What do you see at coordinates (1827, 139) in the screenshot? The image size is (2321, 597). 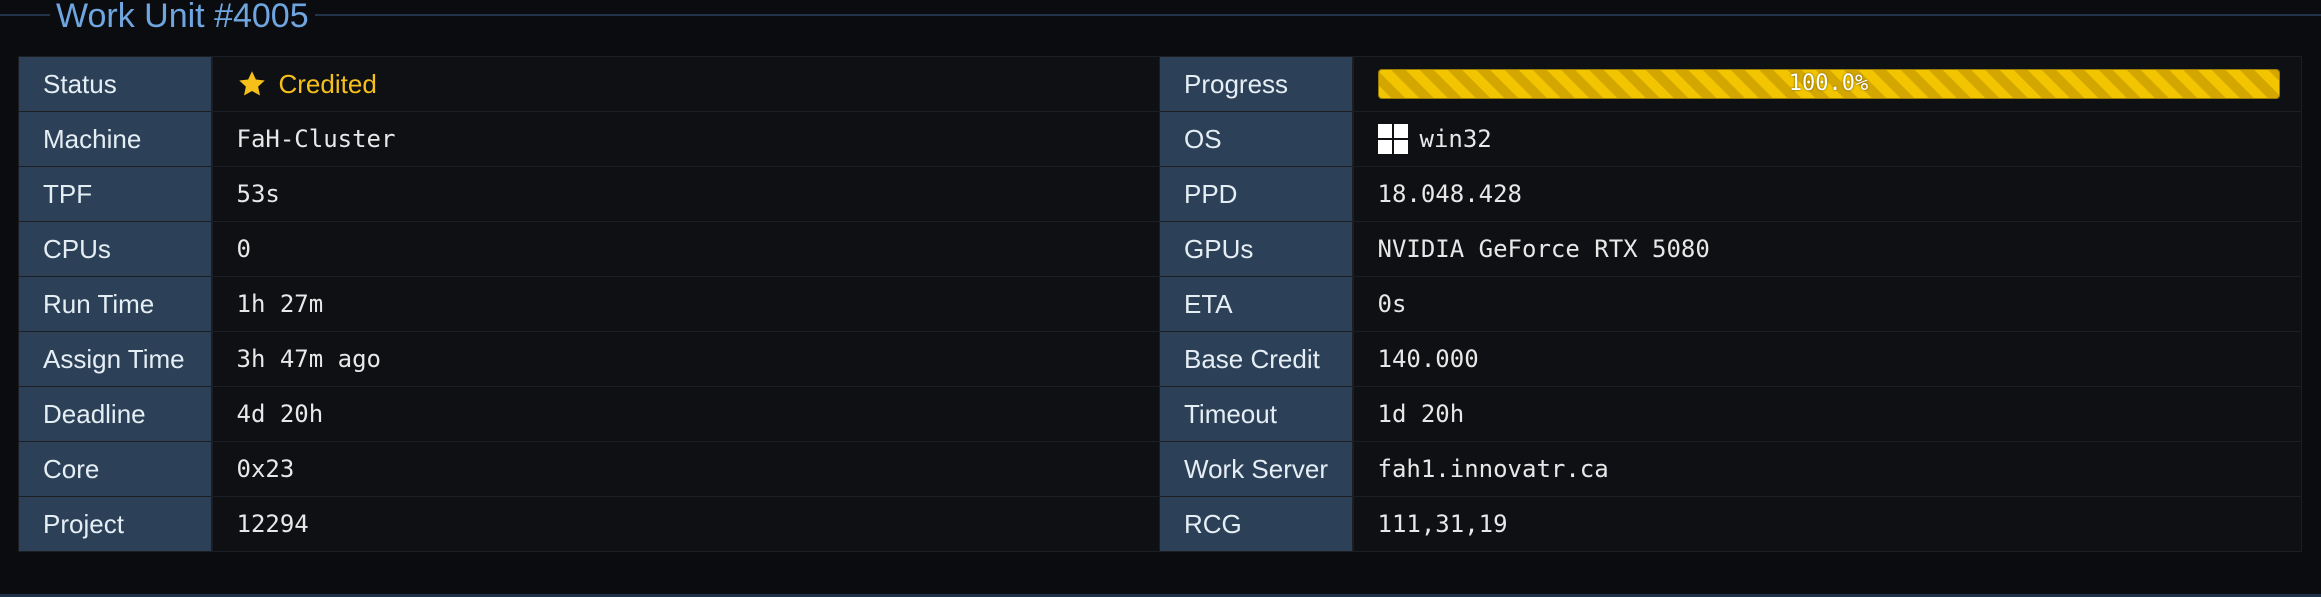 I see `os-value: win32` at bounding box center [1827, 139].